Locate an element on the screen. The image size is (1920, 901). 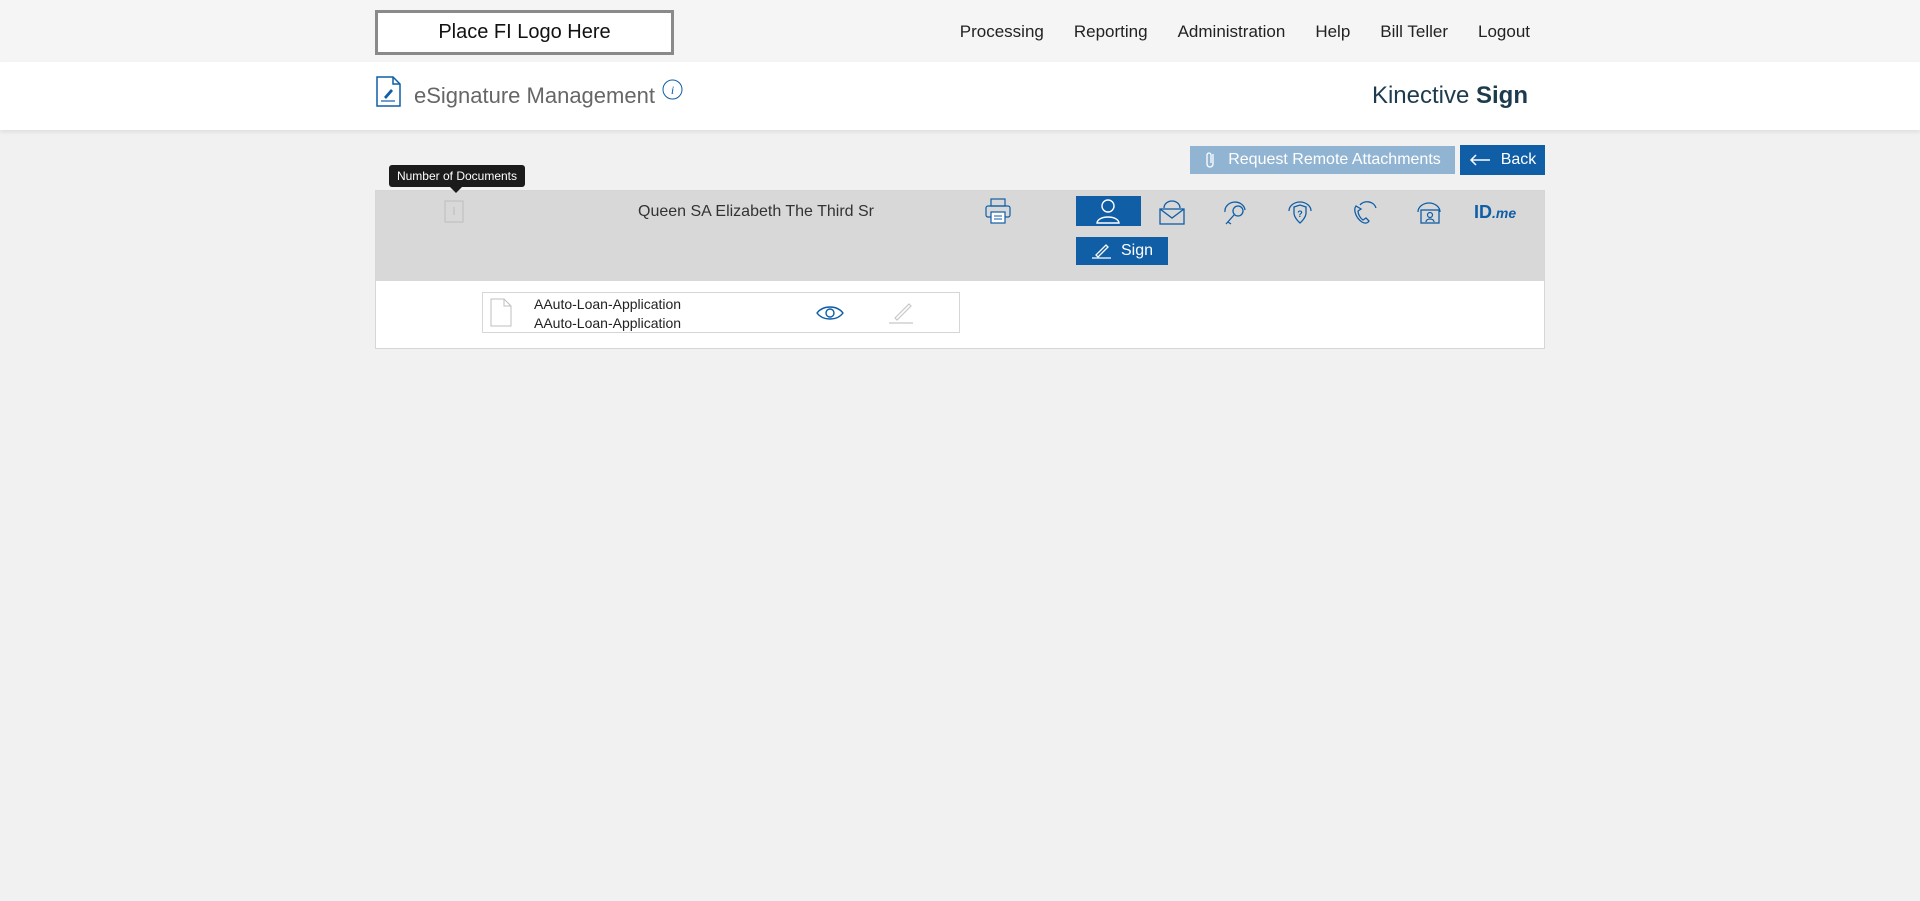
request-remote-attachments-button: Request Remote Attachments is located at coordinates (1322, 160).